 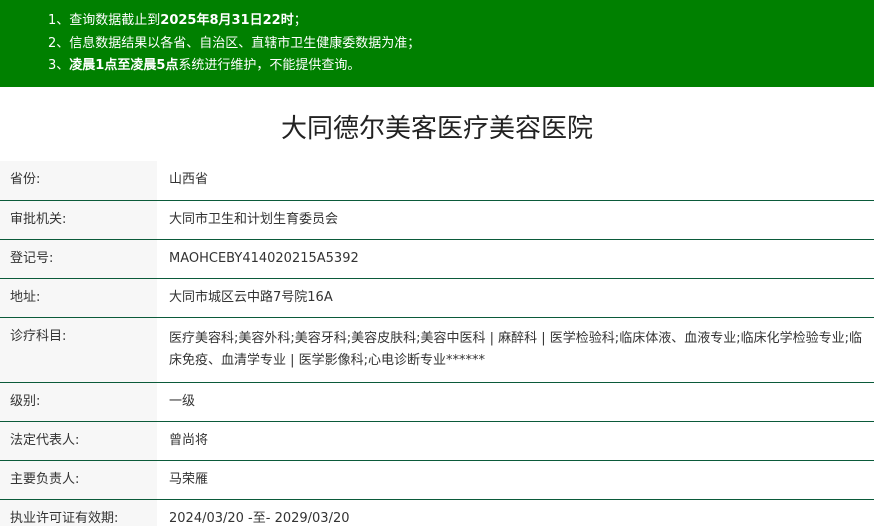 I want to click on notice-line-2: 2、信息数据结果以各省、自治区、直辖市卫生健康委数据为准；, so click(x=234, y=43).